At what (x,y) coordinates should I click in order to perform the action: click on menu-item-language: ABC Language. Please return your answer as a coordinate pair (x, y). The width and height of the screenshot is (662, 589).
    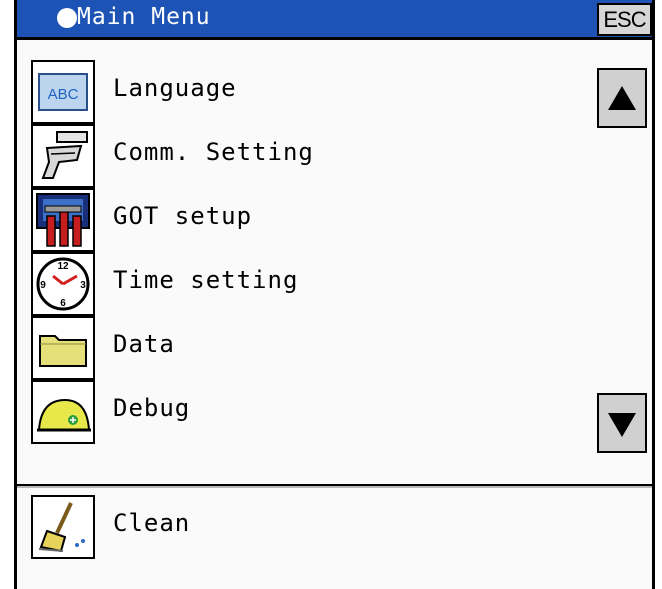
    Looking at the image, I should click on (297, 92).